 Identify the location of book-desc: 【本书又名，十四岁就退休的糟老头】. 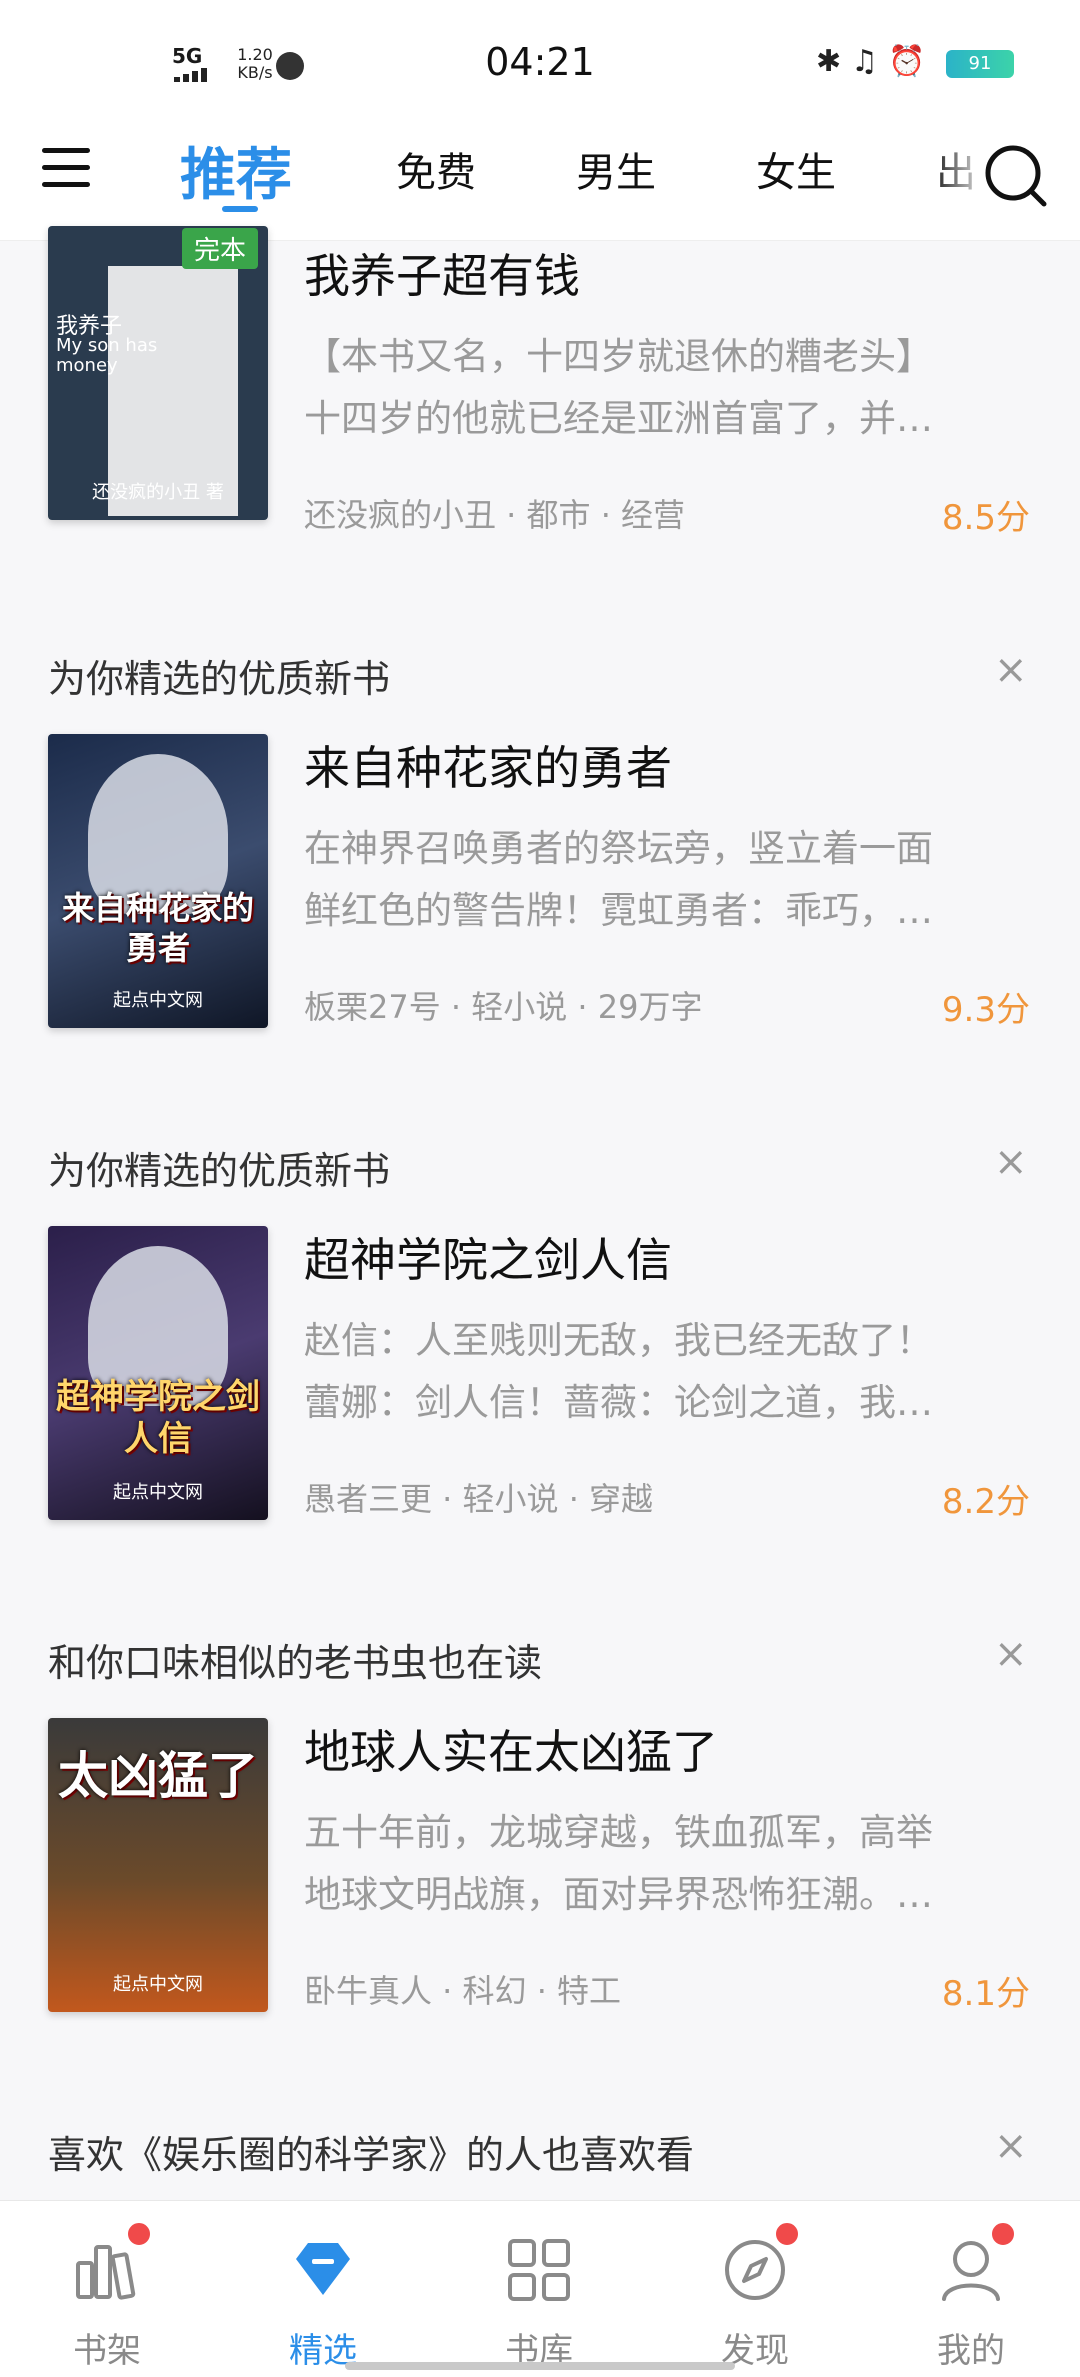
(618, 356).